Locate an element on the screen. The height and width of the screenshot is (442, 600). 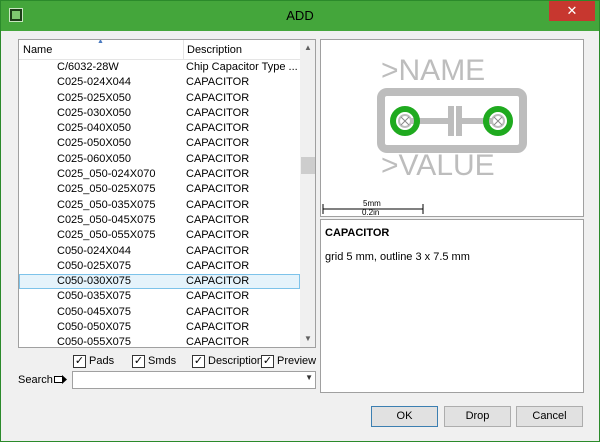
item-name: C050-055X075 is located at coordinates (94, 342).